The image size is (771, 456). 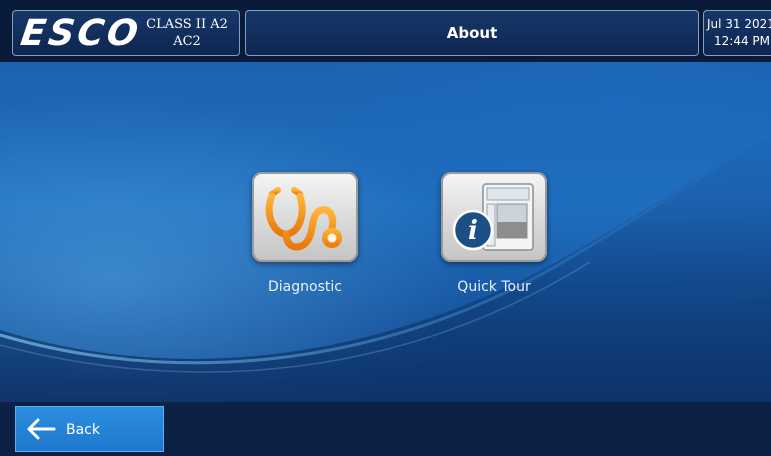 I want to click on back-button: Back, so click(x=89, y=429).